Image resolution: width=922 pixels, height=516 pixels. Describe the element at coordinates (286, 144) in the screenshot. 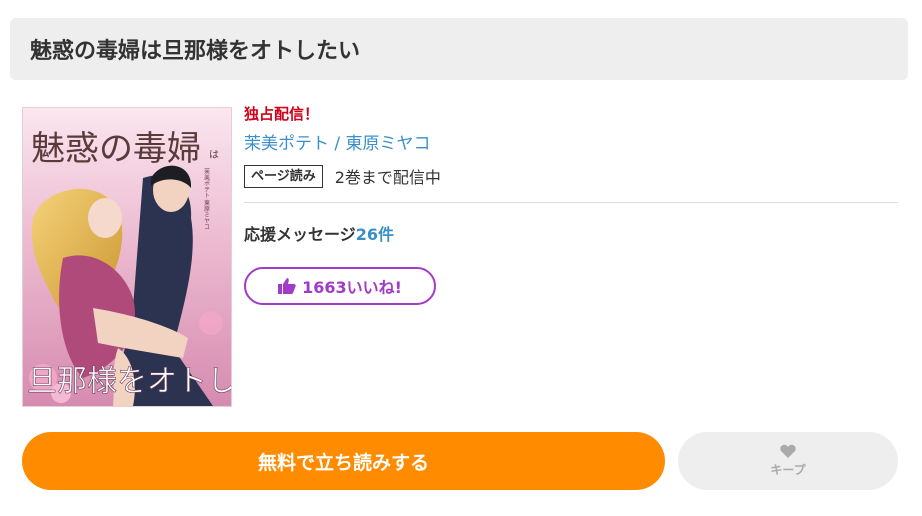

I see `author-link-1: 茉美ポテト` at that location.